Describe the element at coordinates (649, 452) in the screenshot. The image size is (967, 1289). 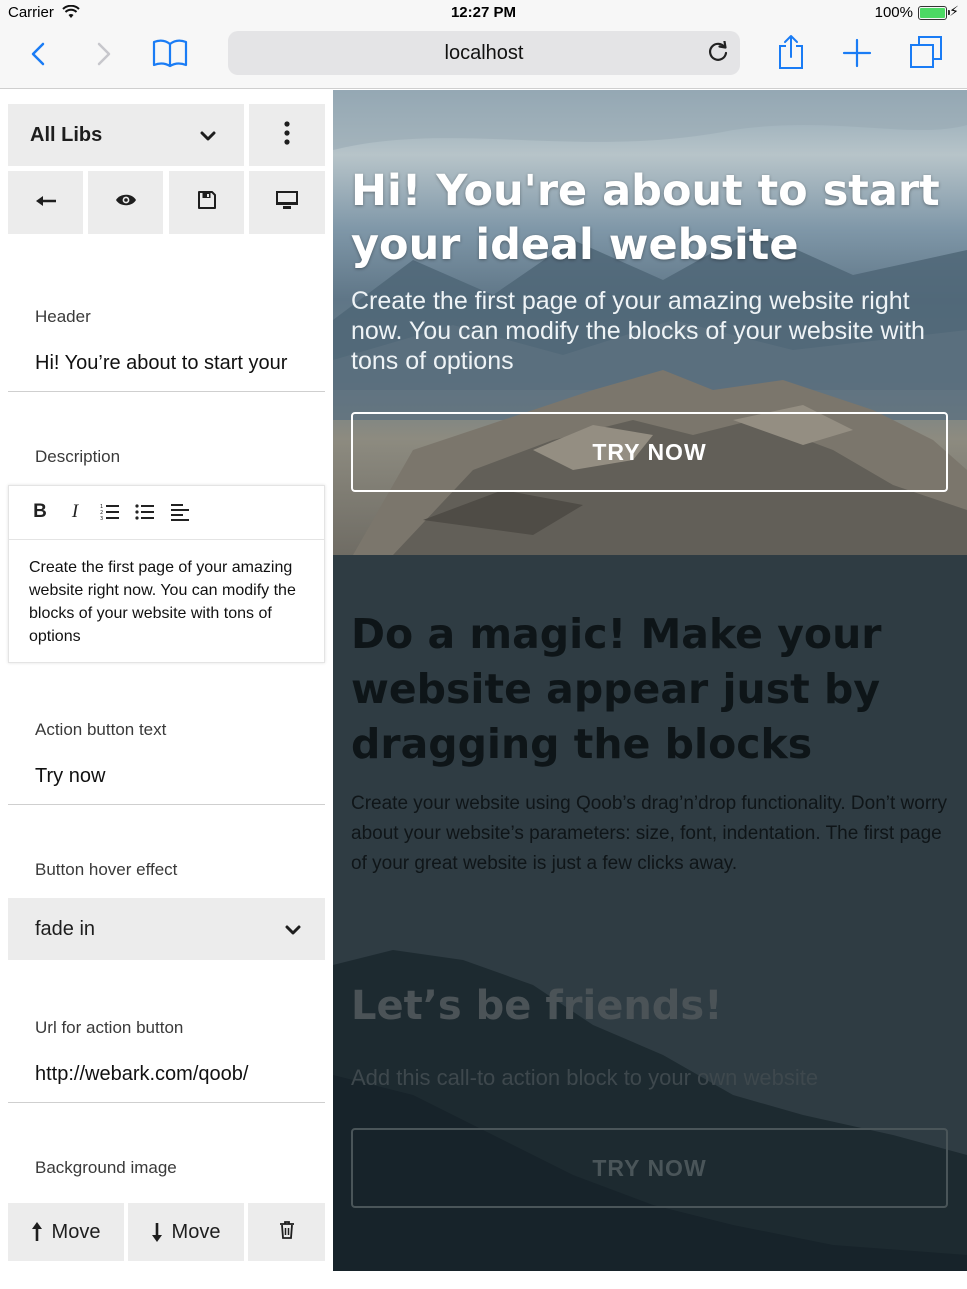
I see `hero-try-now-button: TRY NOW` at that location.